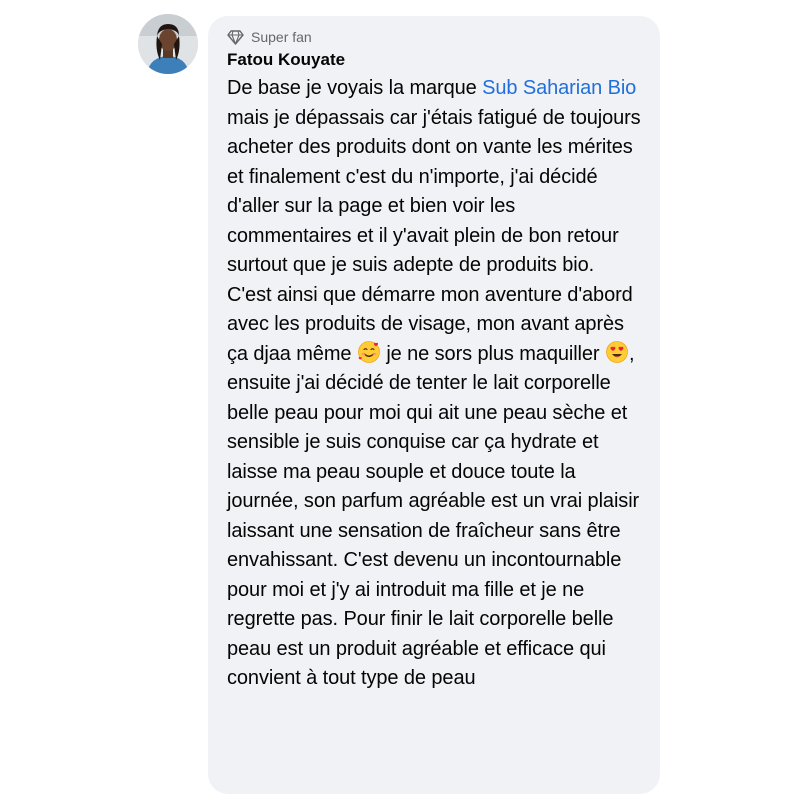 This screenshot has width=800, height=800. I want to click on comment-text-part: je ne sors plus maquiller, so click(492, 353).